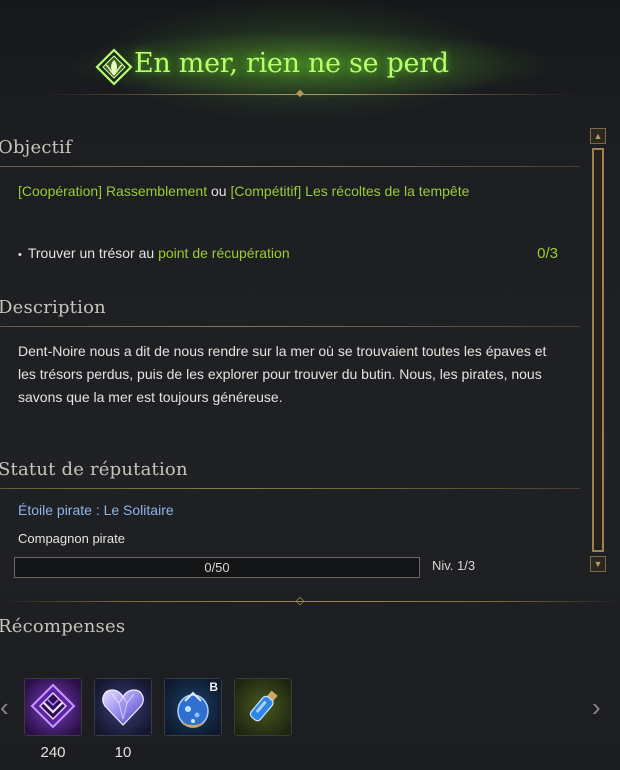  What do you see at coordinates (53, 307) in the screenshot?
I see `description-heading: Description` at bounding box center [53, 307].